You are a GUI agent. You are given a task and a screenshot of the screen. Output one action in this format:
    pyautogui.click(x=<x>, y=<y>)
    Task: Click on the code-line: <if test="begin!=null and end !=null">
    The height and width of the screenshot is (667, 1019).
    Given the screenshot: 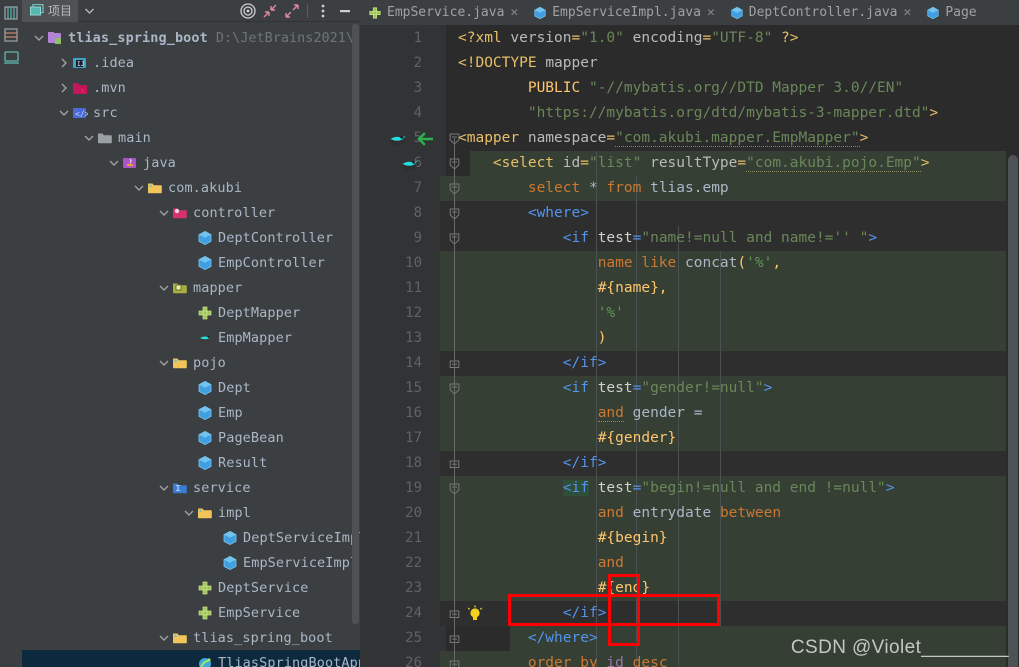 What is the action you would take?
    pyautogui.click(x=676, y=488)
    